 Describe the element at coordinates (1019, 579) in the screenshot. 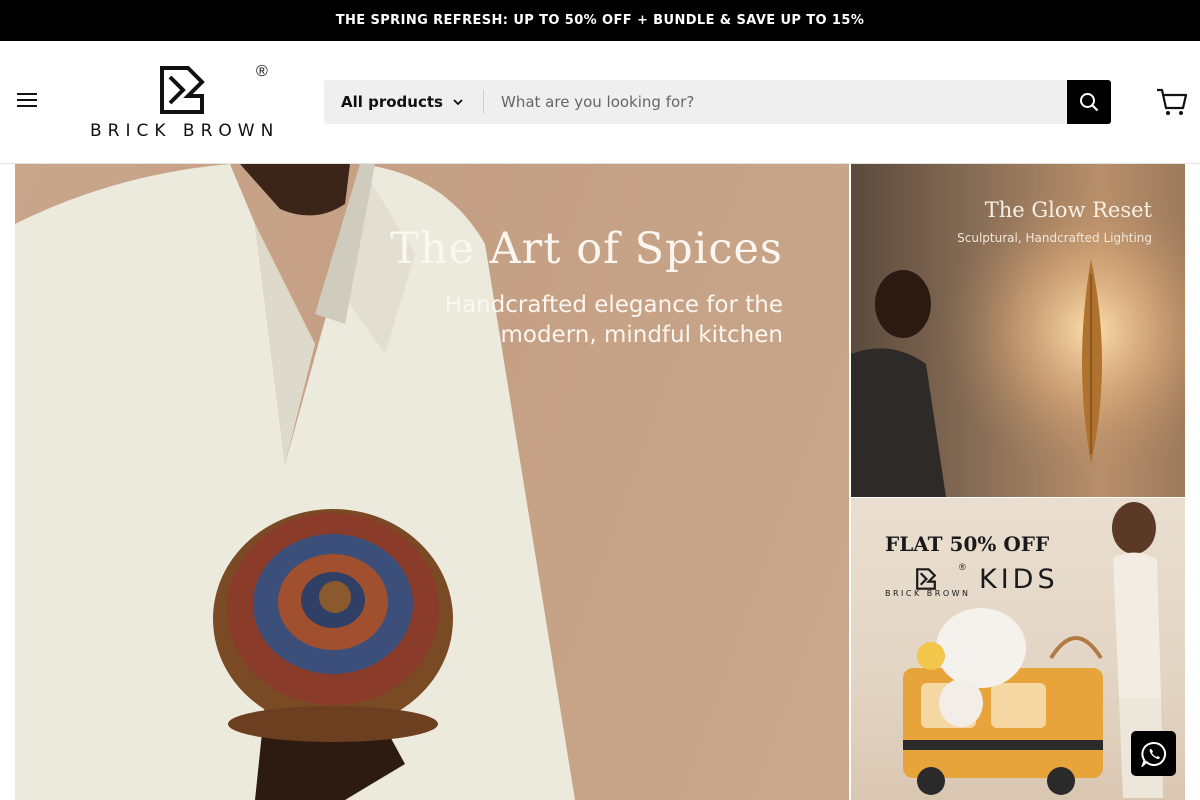

I see `kids-label: KIDS` at that location.